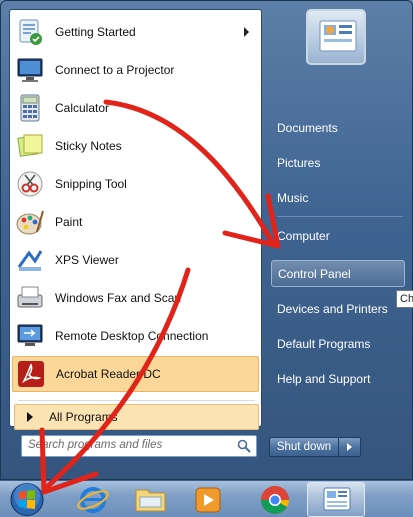 The width and height of the screenshot is (413, 517). What do you see at coordinates (30, 32) in the screenshot?
I see `getting-started-icon` at bounding box center [30, 32].